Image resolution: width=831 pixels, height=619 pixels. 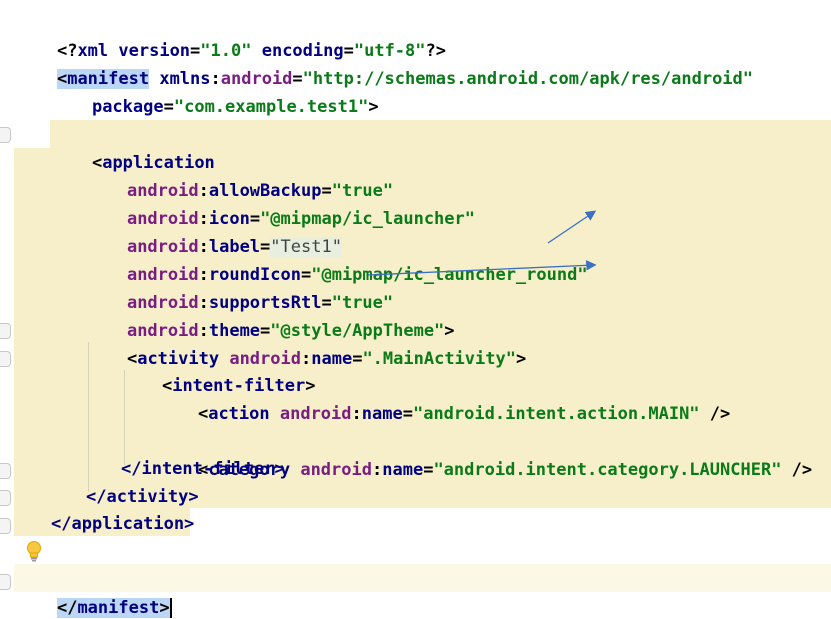 What do you see at coordinates (5, 582) in the screenshot?
I see `fold-marker-manifest-end` at bounding box center [5, 582].